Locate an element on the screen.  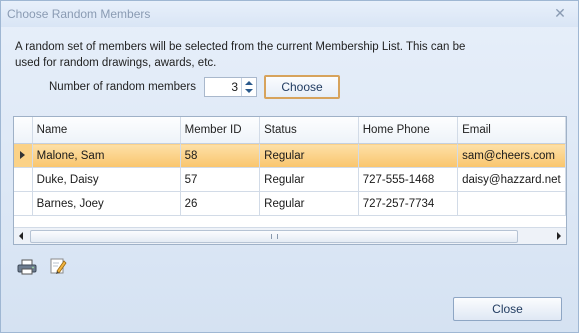
cell-name: Malone, Sam is located at coordinates (106, 155).